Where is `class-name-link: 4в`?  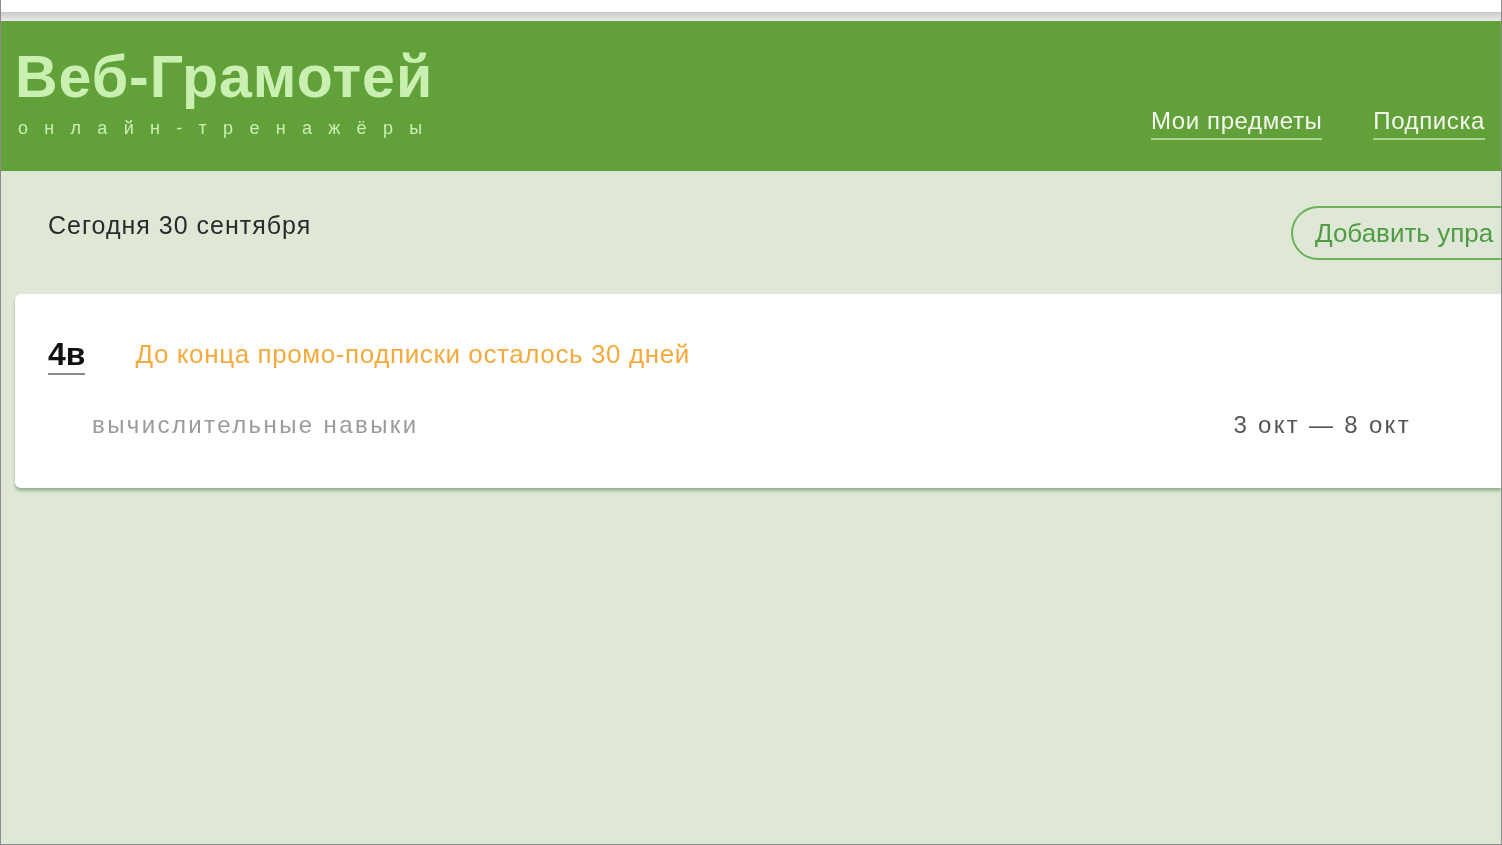 class-name-link: 4в is located at coordinates (67, 355).